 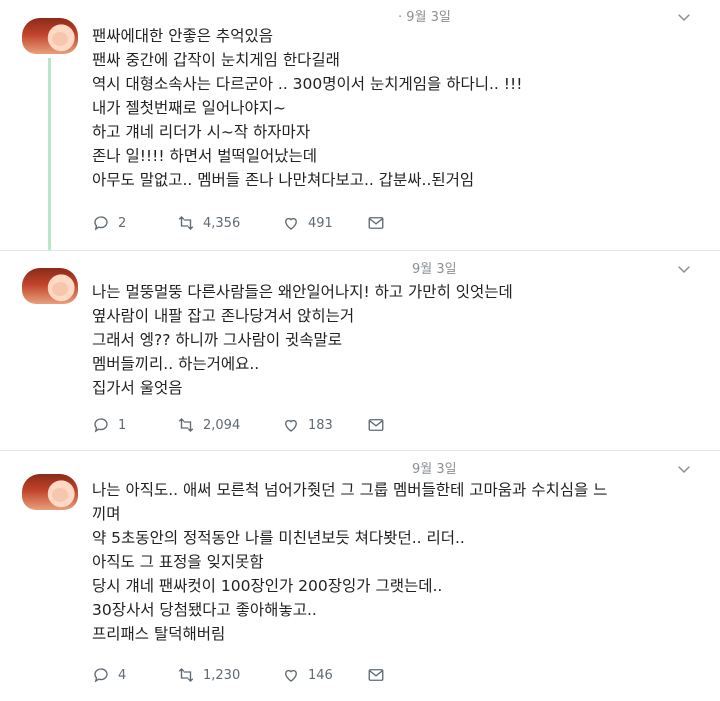 I want to click on tweet-line: 약 5초동안의 정적동안 나를 미친년보듯 쳐다봣던.. 리더.., so click(x=278, y=538).